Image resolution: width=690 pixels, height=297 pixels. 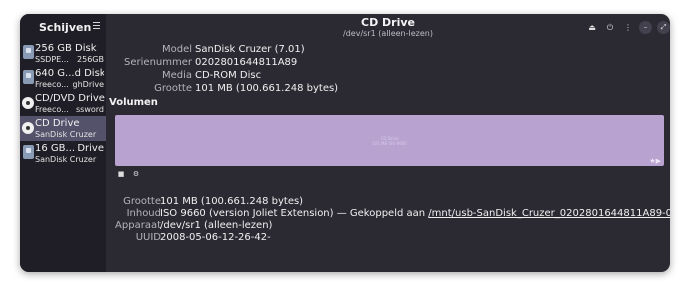 I want to click on serial-label: Serienummer, so click(x=158, y=62).